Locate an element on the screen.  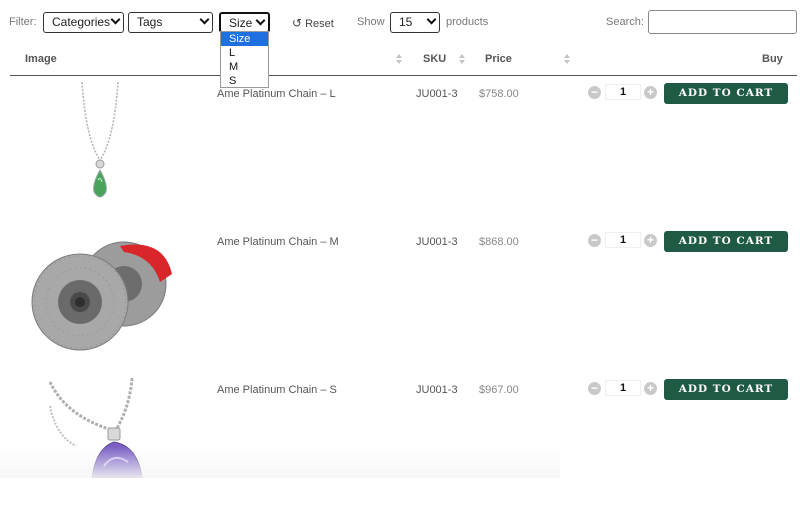
tags-select-value: Tags is located at coordinates (150, 22).